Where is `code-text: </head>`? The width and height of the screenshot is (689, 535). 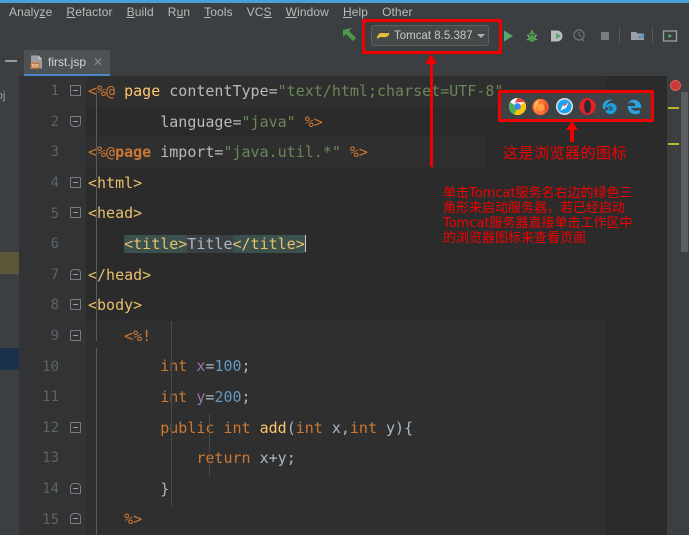 code-text: </head> is located at coordinates (120, 274).